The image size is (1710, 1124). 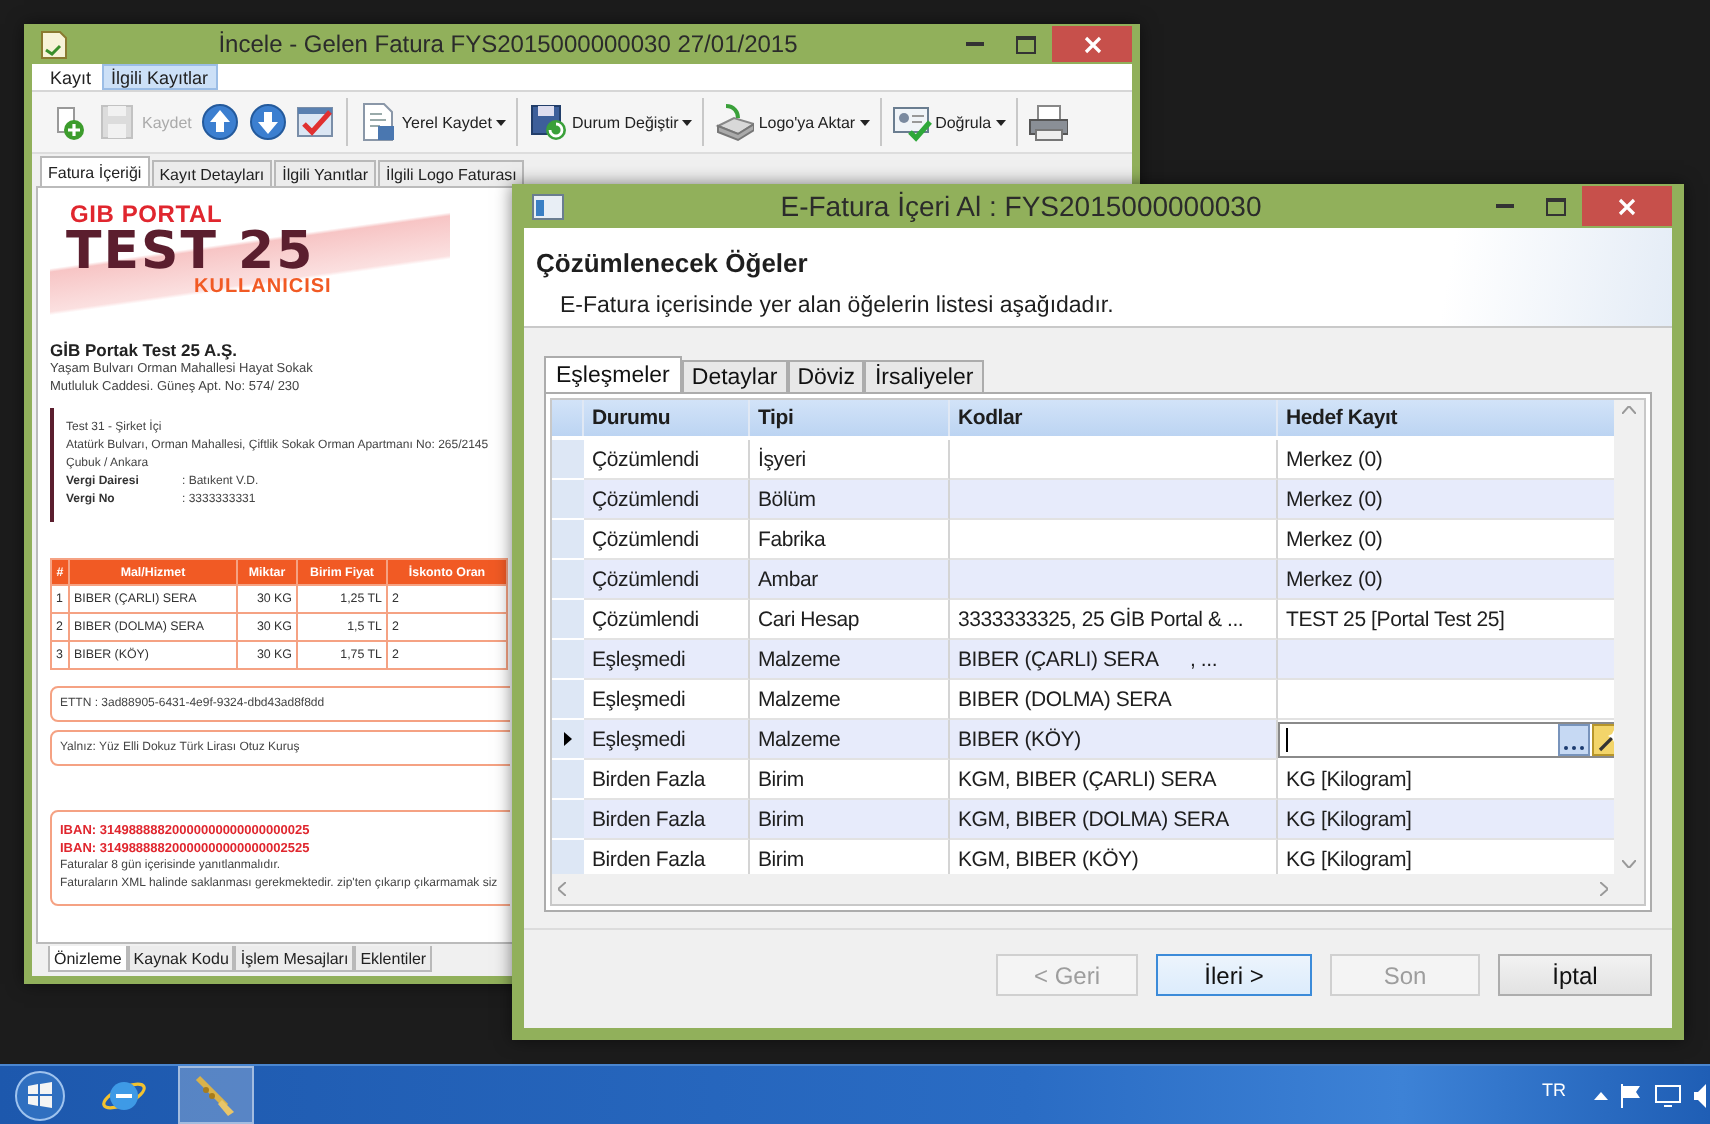 I want to click on scroll-left-icon, so click(x=562, y=889).